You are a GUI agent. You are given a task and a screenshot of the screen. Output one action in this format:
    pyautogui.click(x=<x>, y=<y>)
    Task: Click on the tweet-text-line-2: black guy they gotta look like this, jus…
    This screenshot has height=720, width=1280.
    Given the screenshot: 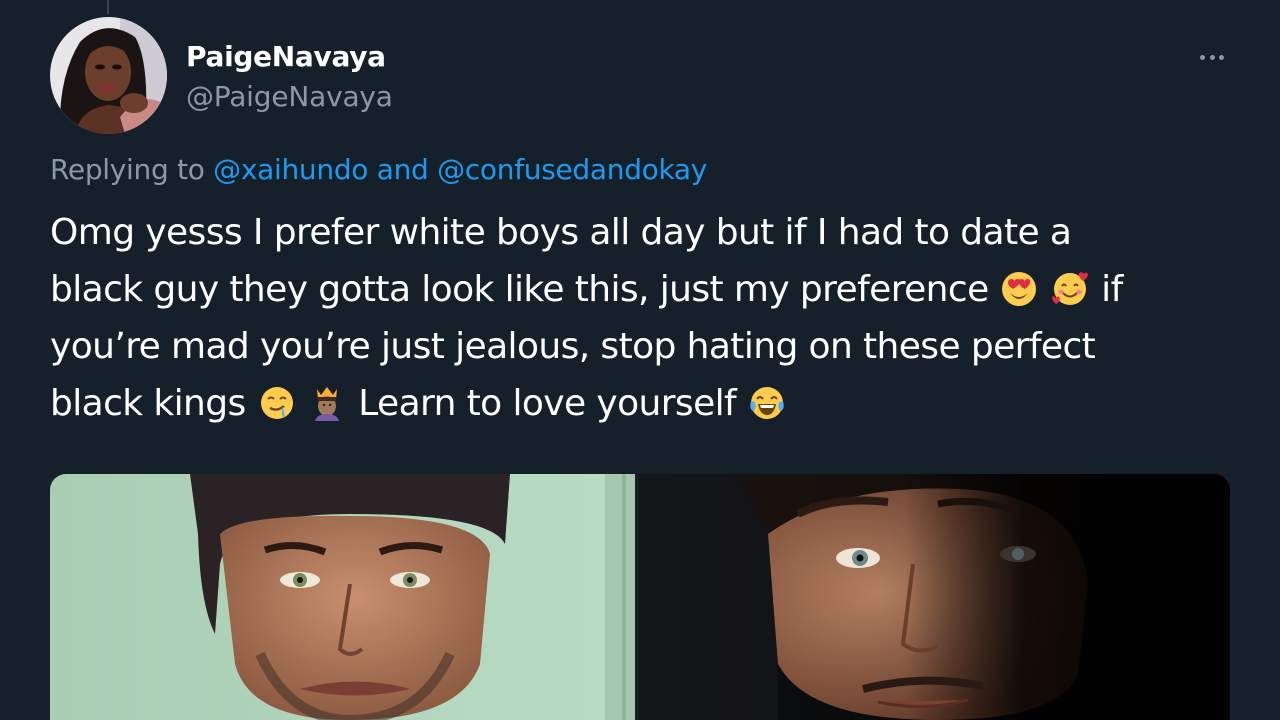 What is the action you would take?
    pyautogui.click(x=645, y=289)
    